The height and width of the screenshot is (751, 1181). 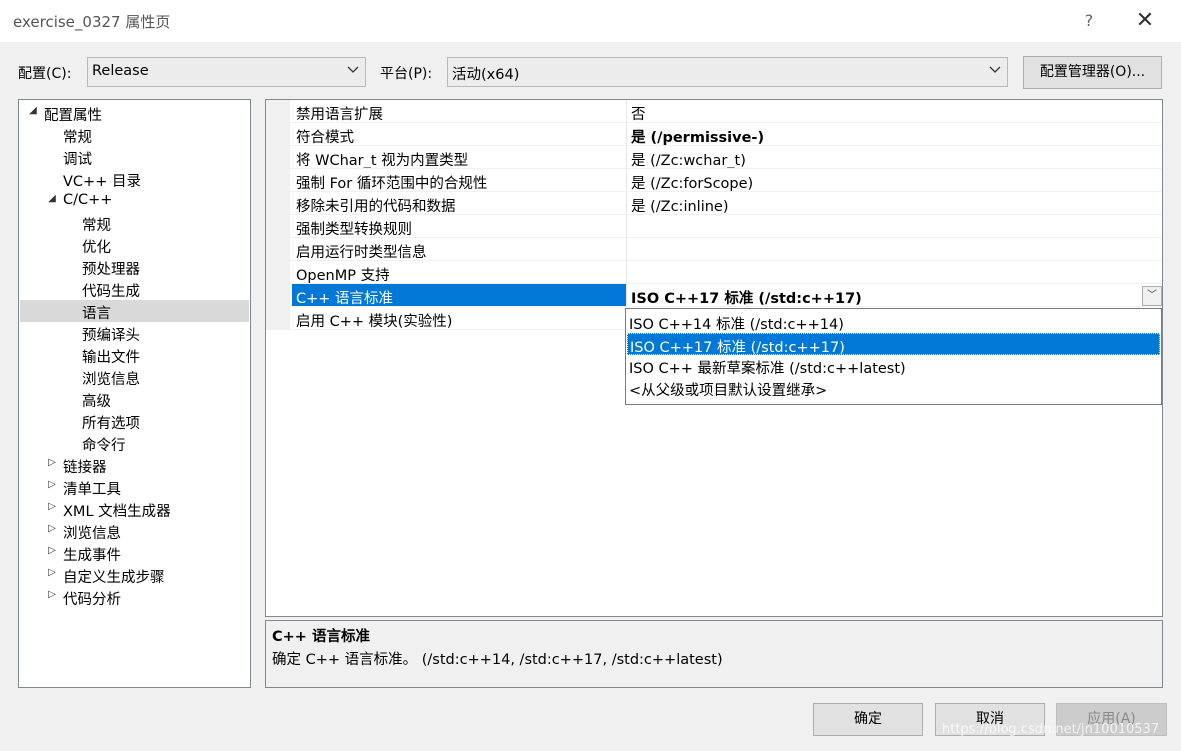 What do you see at coordinates (868, 719) in the screenshot?
I see `ok-button: 确定` at bounding box center [868, 719].